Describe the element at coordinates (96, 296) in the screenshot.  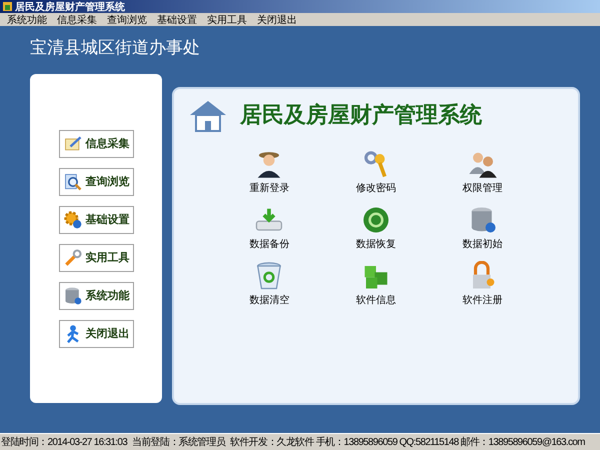
I see `sidebar-button: 系统功能` at that location.